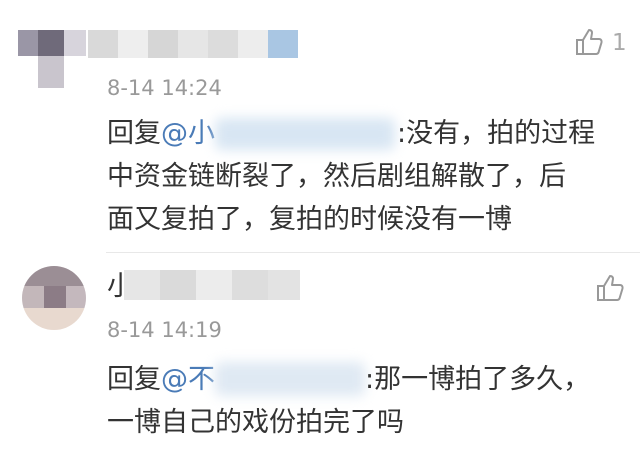 Image resolution: width=640 pixels, height=459 pixels. Describe the element at coordinates (188, 379) in the screenshot. I see `mention-link: @不` at that location.